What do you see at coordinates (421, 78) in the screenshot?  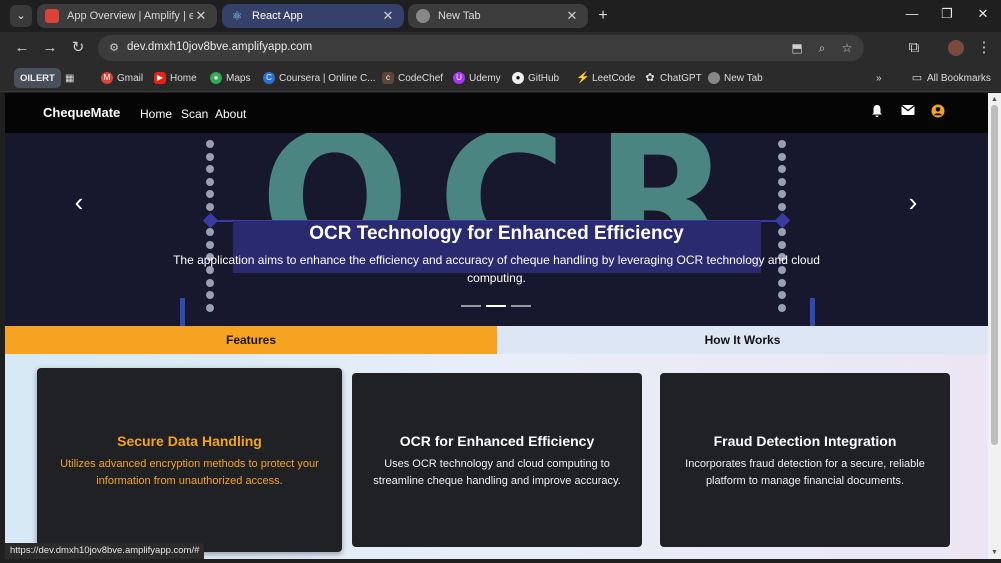 I see `bookmark-label: CodeChef` at bounding box center [421, 78].